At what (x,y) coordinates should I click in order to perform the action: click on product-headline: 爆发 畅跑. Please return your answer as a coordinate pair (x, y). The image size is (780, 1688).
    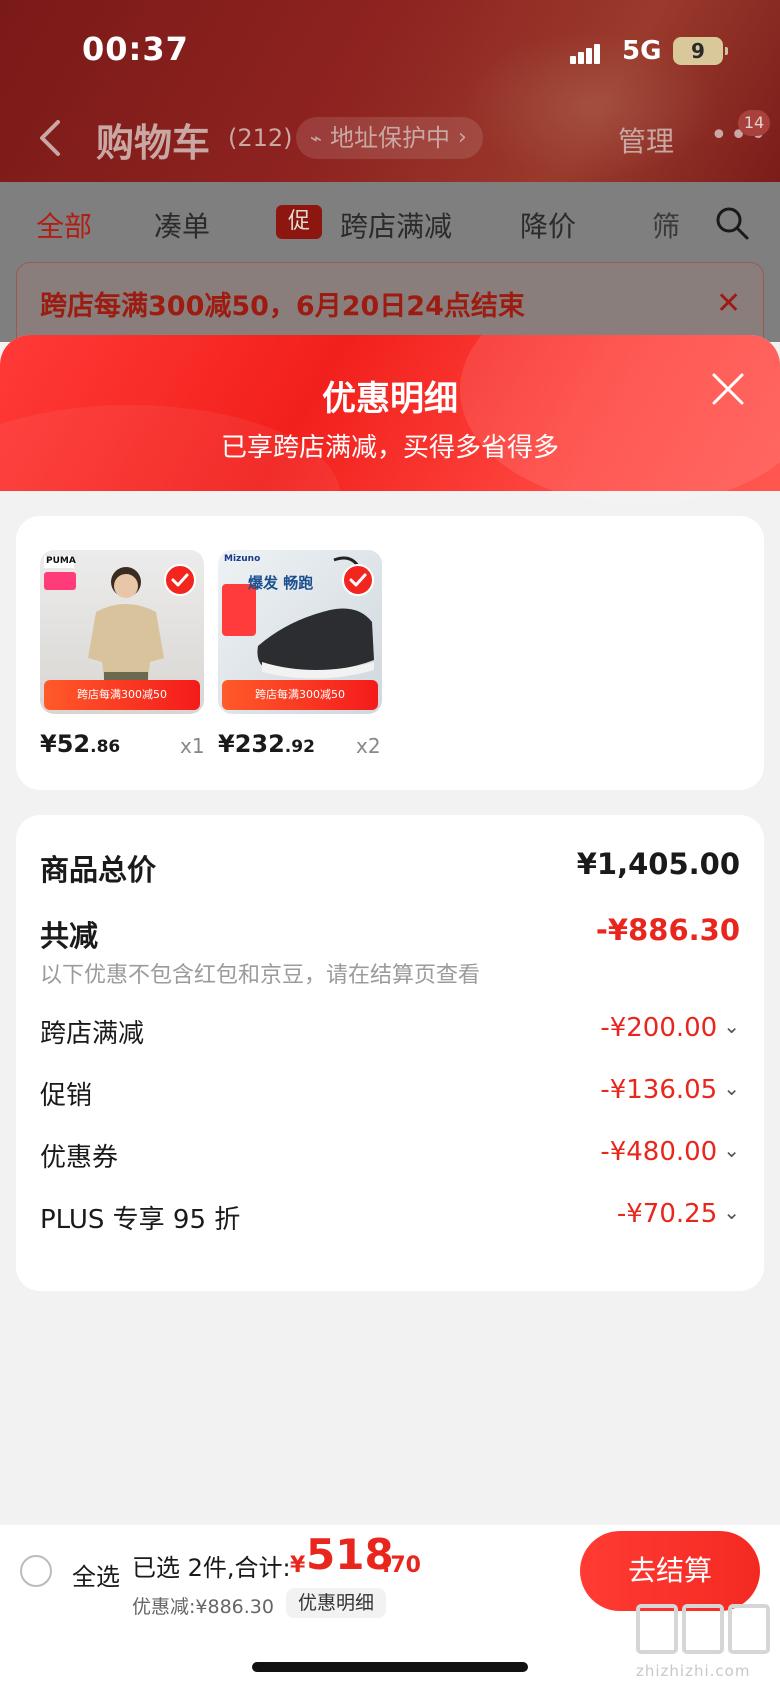
    Looking at the image, I should click on (281, 583).